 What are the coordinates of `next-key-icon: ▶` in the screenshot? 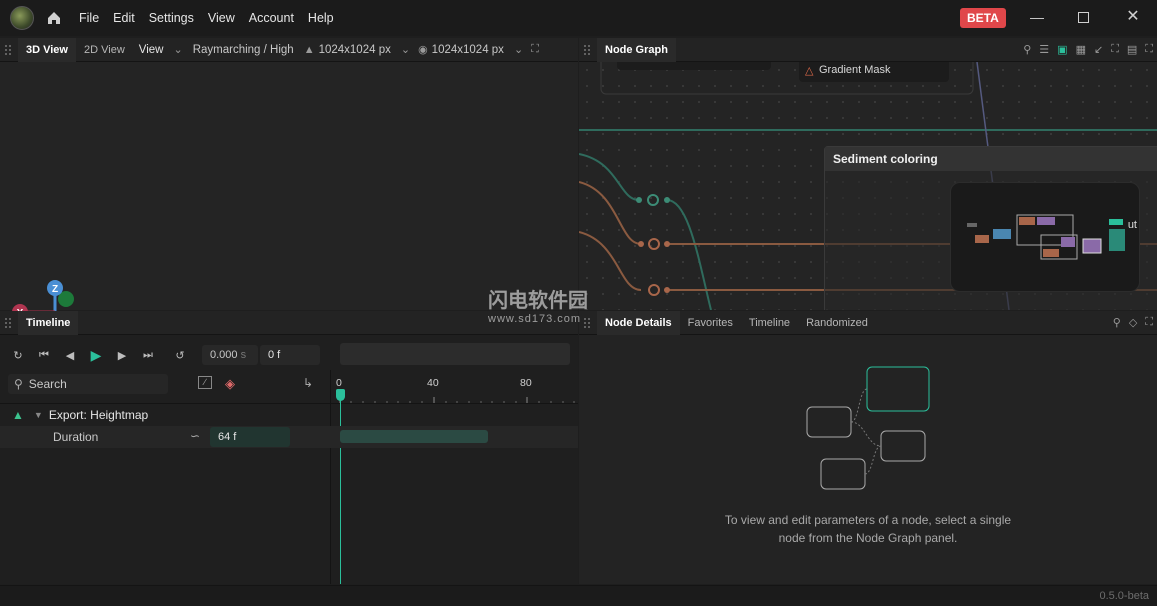 It's located at (122, 355).